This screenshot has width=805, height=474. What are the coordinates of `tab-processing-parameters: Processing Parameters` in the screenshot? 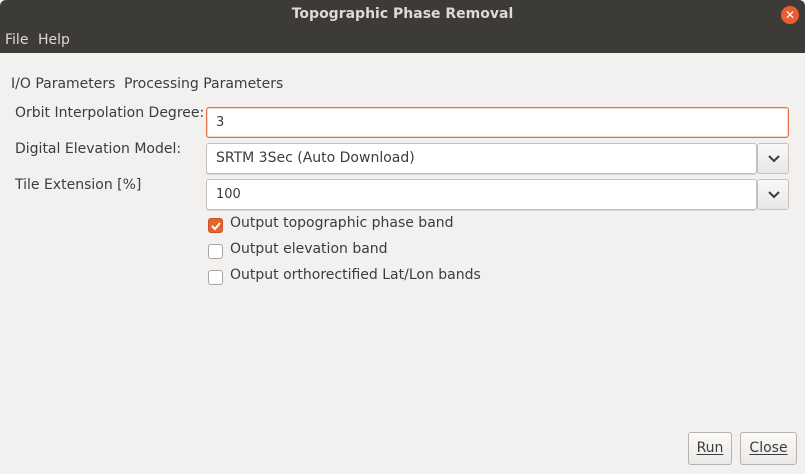 It's located at (203, 84).